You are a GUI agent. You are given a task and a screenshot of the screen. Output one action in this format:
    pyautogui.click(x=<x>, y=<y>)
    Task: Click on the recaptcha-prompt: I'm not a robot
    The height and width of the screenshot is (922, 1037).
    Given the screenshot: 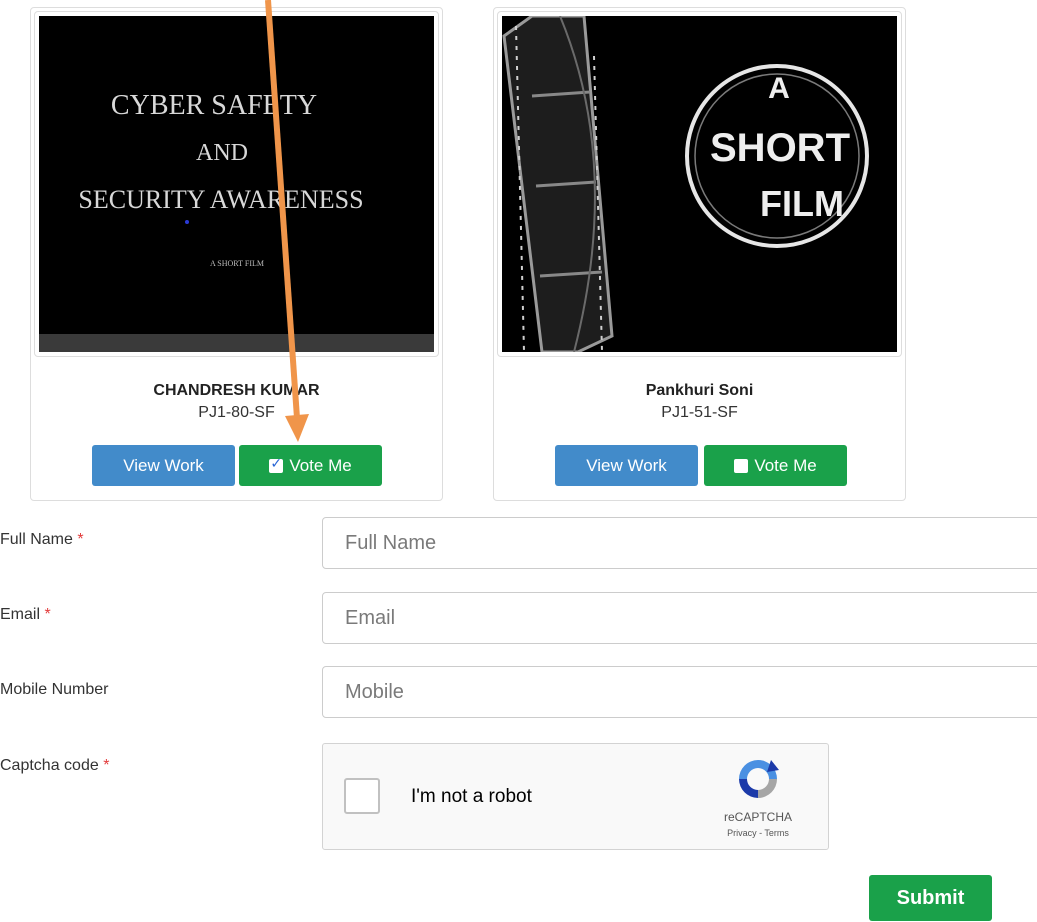 What is the action you would take?
    pyautogui.click(x=471, y=796)
    